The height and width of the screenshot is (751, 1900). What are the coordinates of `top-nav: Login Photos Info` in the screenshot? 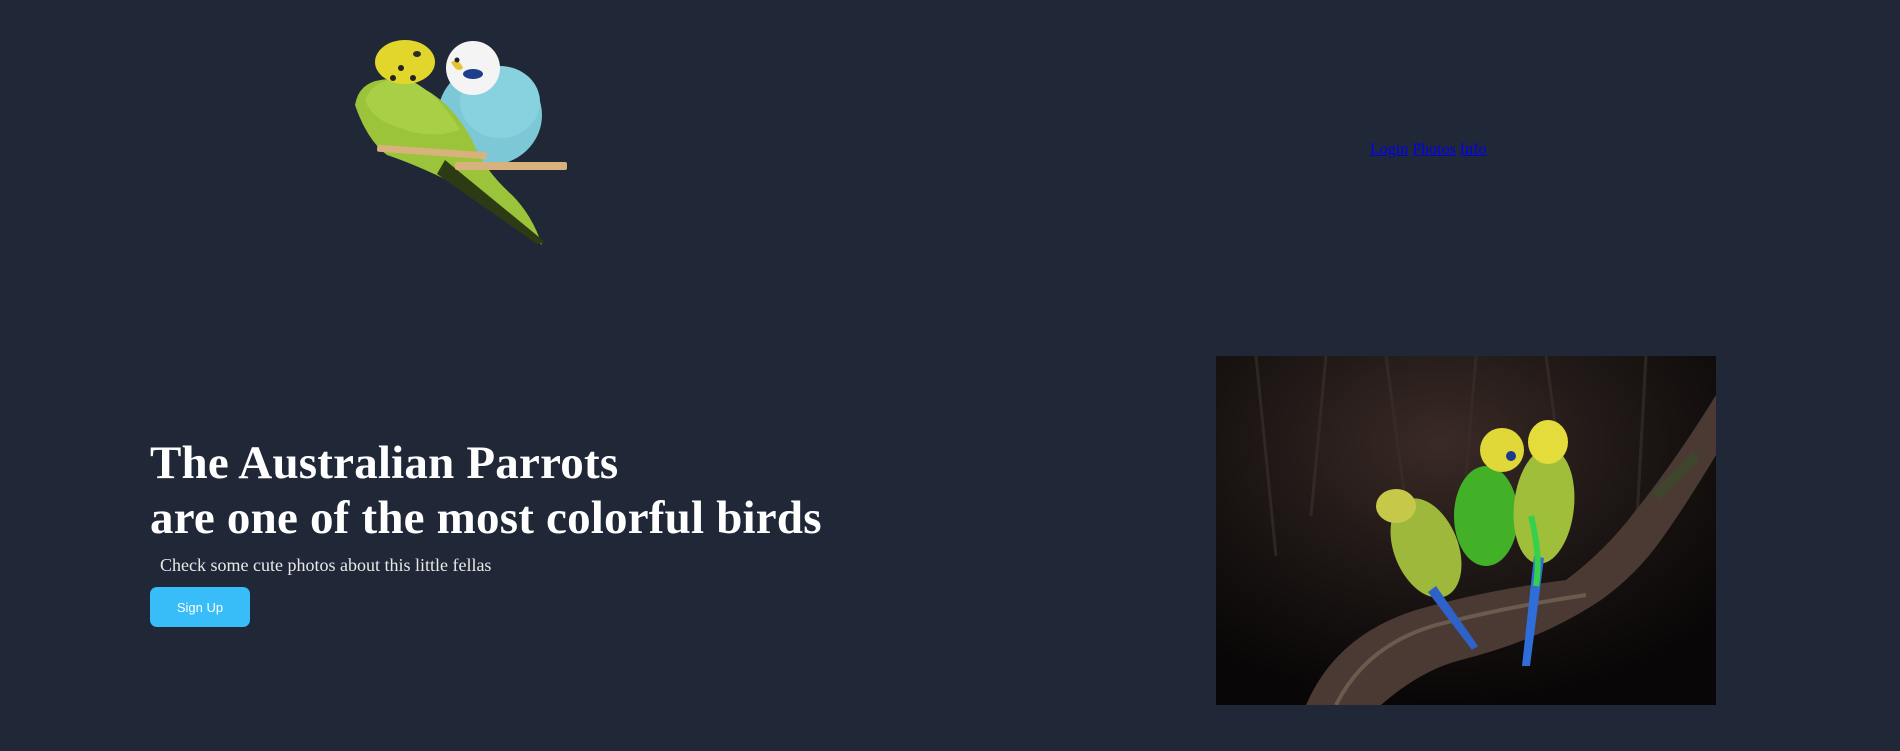 It's located at (1428, 150).